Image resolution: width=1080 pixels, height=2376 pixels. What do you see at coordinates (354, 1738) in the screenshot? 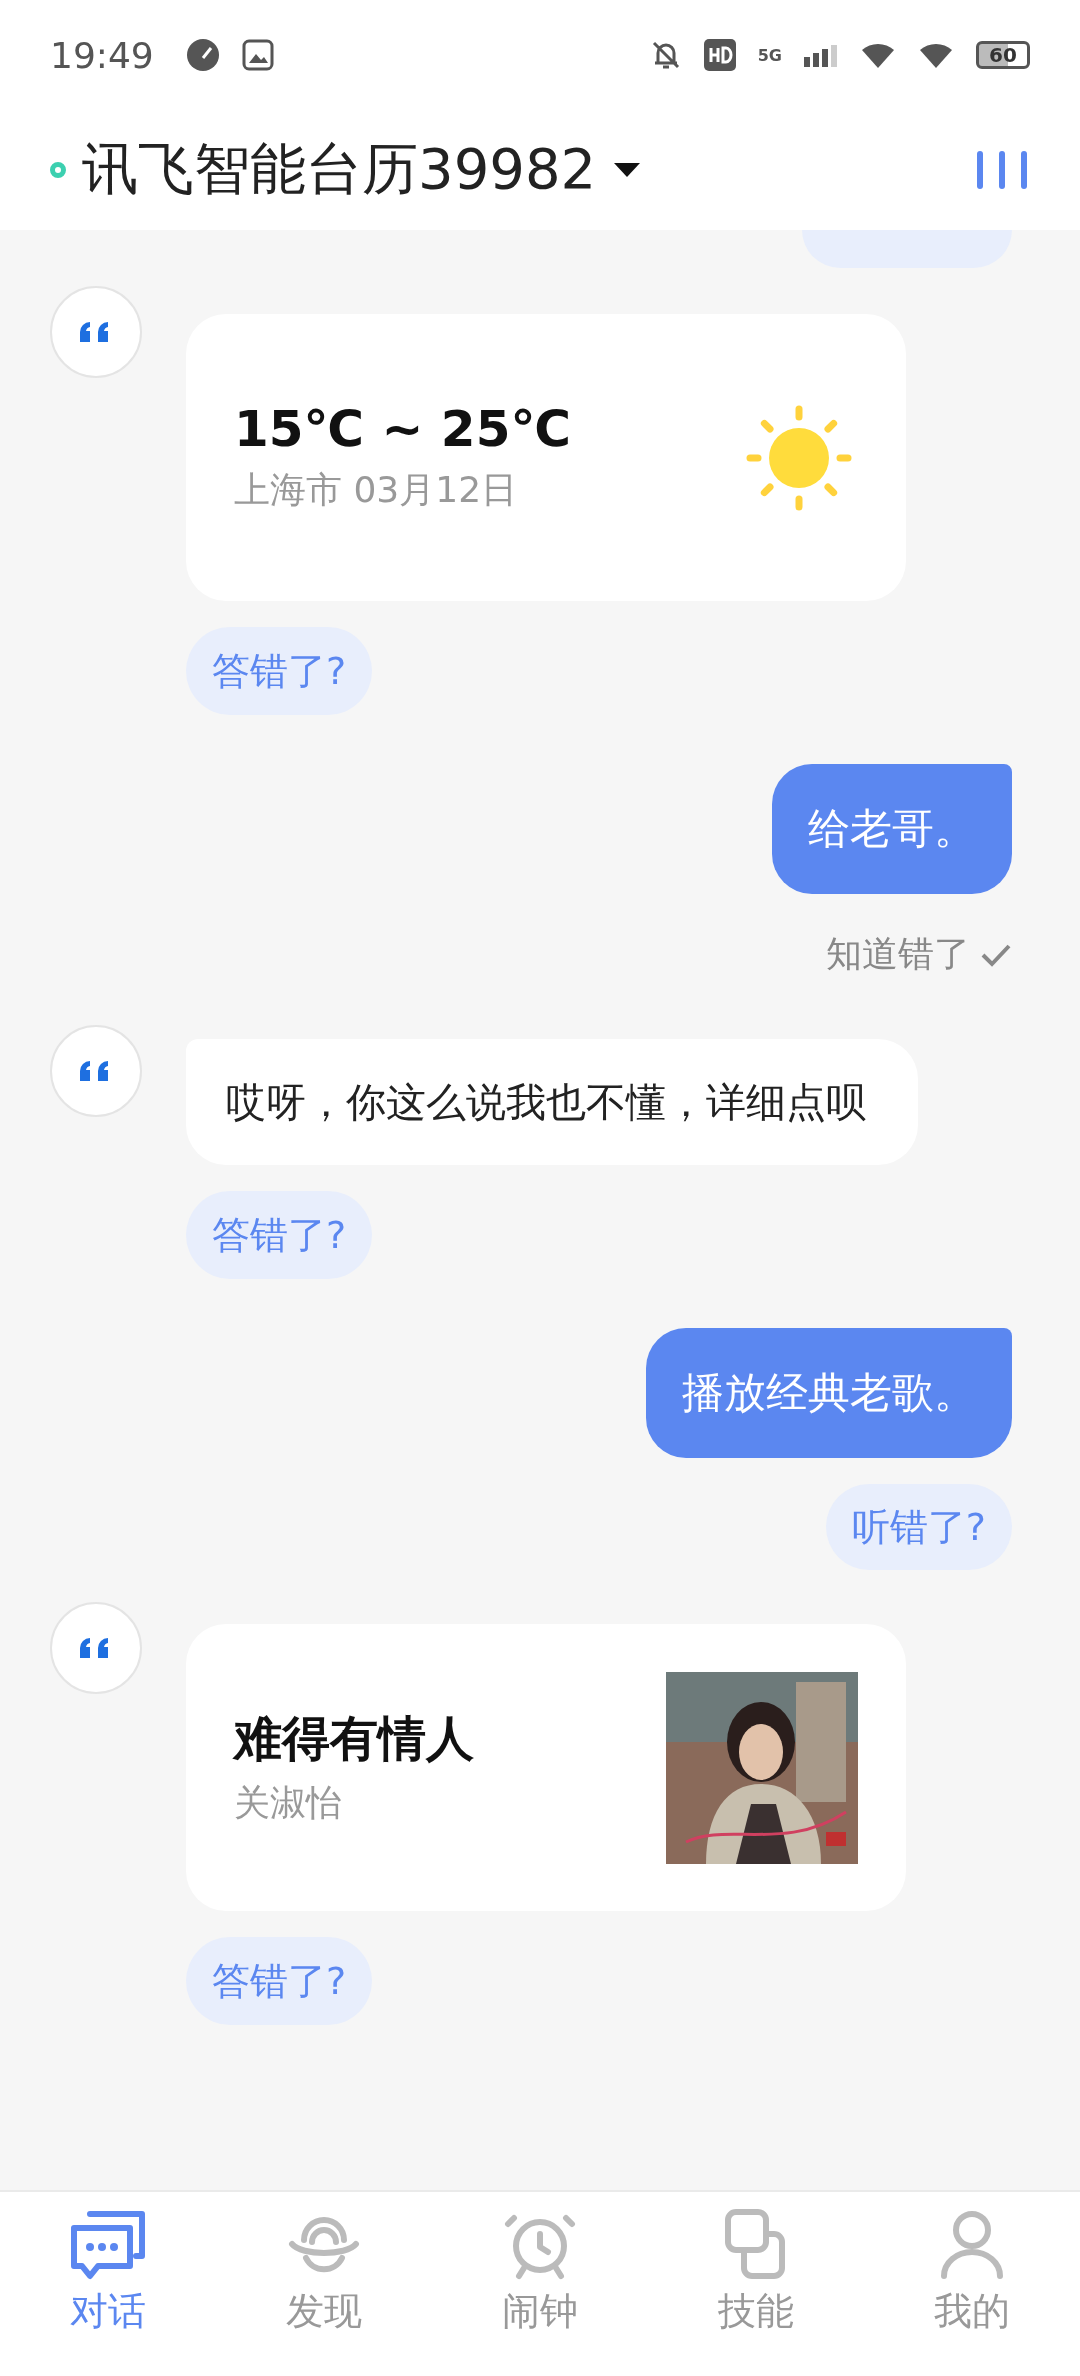
I see `song-title: 难得有情人` at bounding box center [354, 1738].